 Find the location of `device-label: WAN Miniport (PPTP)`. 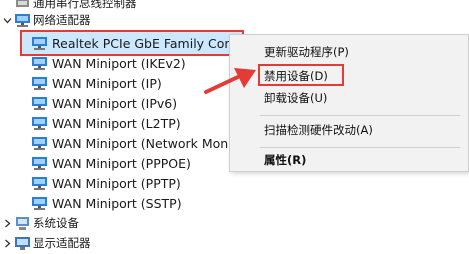

device-label: WAN Miniport (PPTP) is located at coordinates (116, 183).